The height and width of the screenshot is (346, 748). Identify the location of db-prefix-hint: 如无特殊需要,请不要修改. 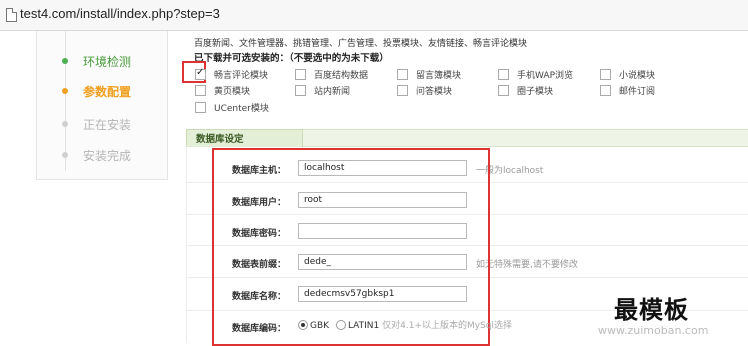
(527, 265).